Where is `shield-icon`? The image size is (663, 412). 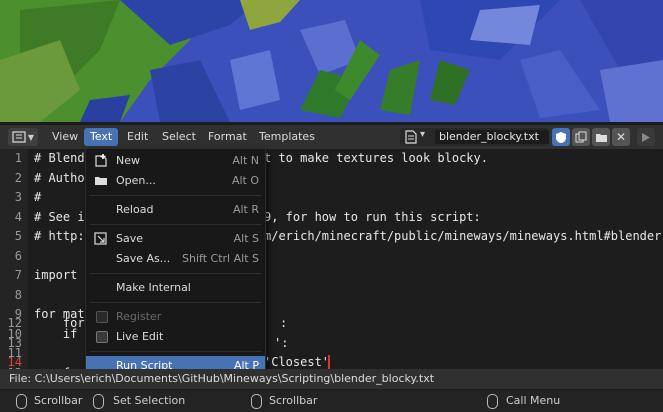 shield-icon is located at coordinates (561, 137).